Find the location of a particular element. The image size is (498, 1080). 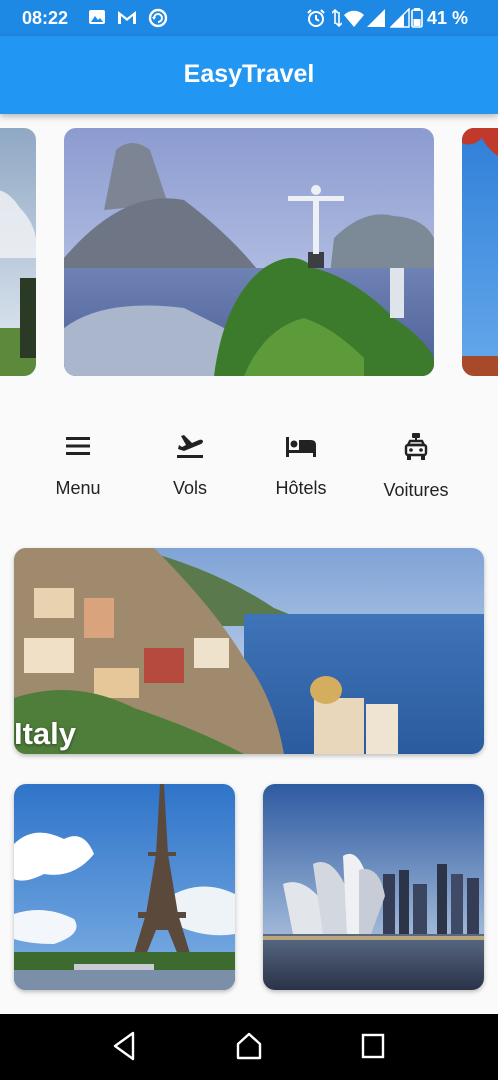

category-menu-label: Menu is located at coordinates (78, 488).